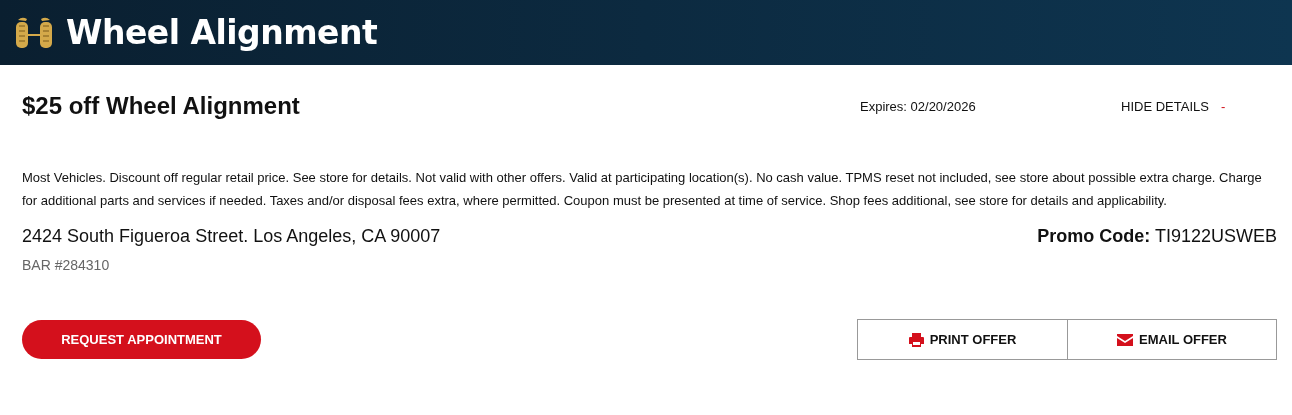  Describe the element at coordinates (1199, 106) in the screenshot. I see `hide-details-toggle: HIDE DETAILS -` at that location.